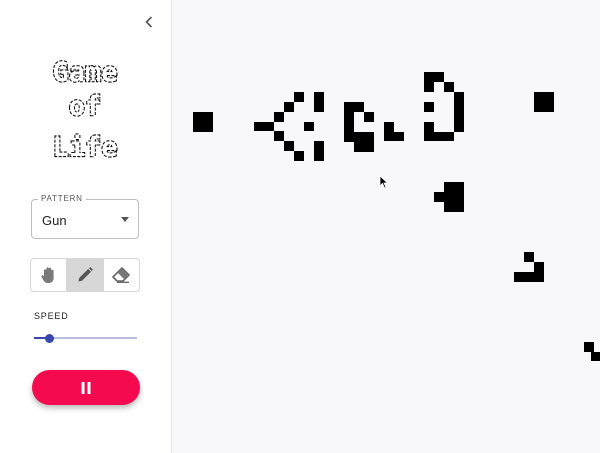  I want to click on dropdown-arrow-icon, so click(125, 219).